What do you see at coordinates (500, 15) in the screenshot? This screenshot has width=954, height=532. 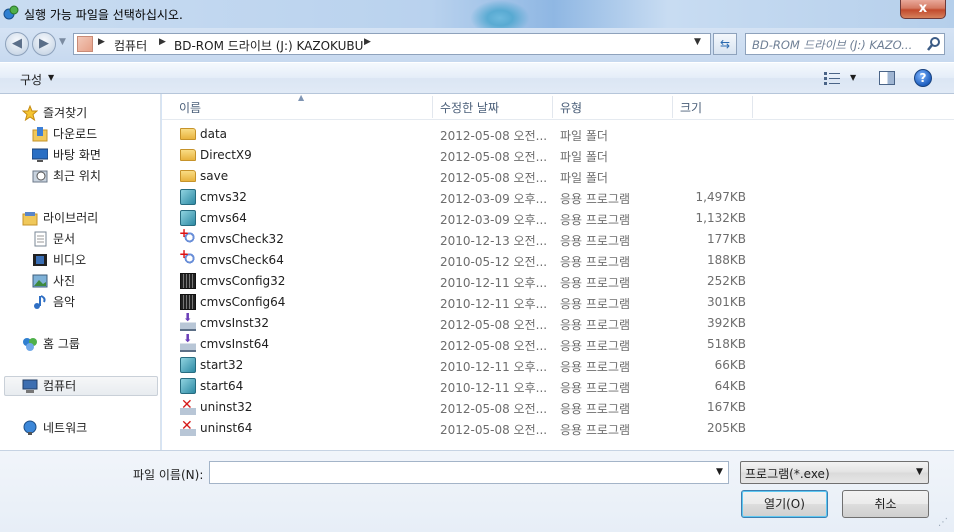 I see `glass-decoration` at bounding box center [500, 15].